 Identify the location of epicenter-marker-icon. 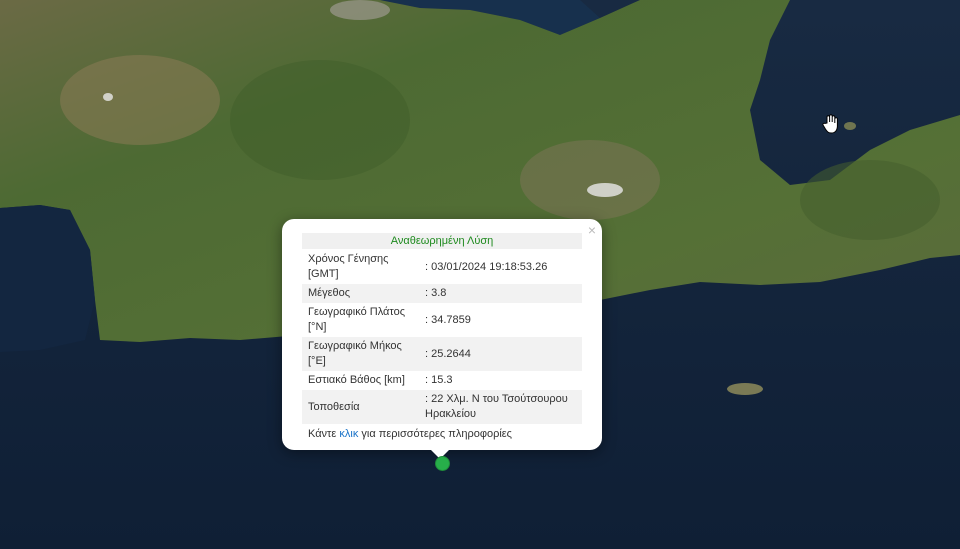
(442, 463).